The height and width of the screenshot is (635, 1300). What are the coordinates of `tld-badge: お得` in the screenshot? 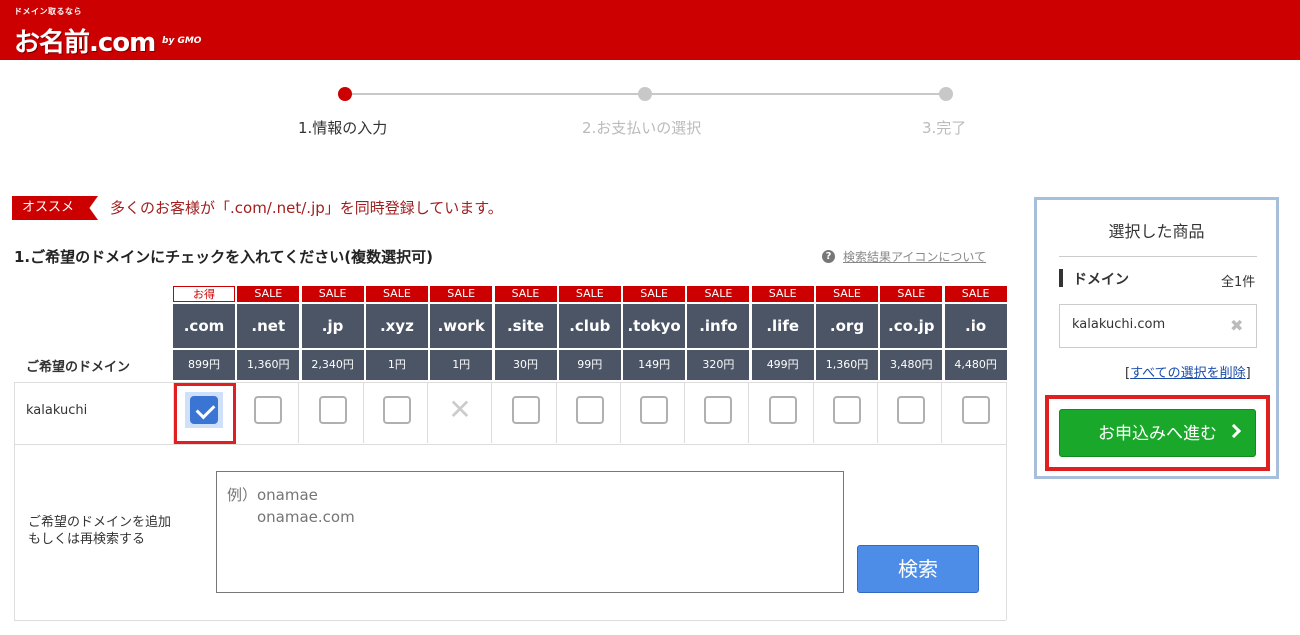 It's located at (204, 294).